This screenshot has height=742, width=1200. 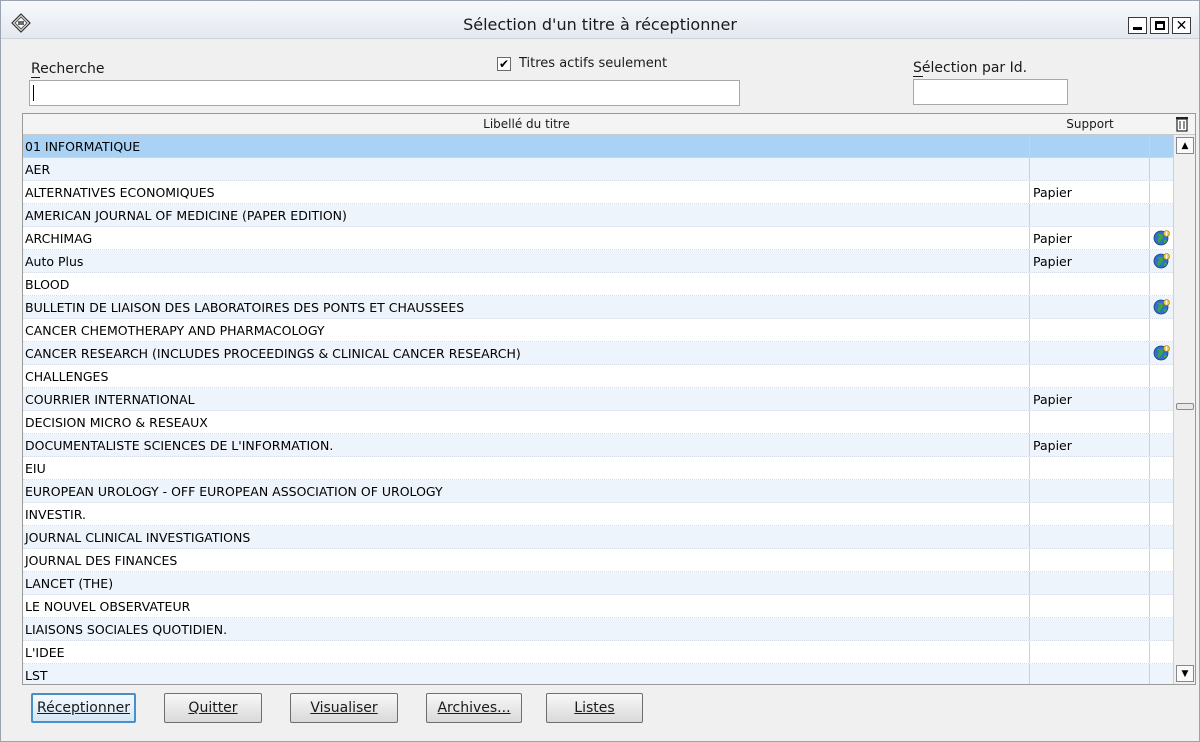 I want to click on table-row: BLOOD, so click(x=598, y=284).